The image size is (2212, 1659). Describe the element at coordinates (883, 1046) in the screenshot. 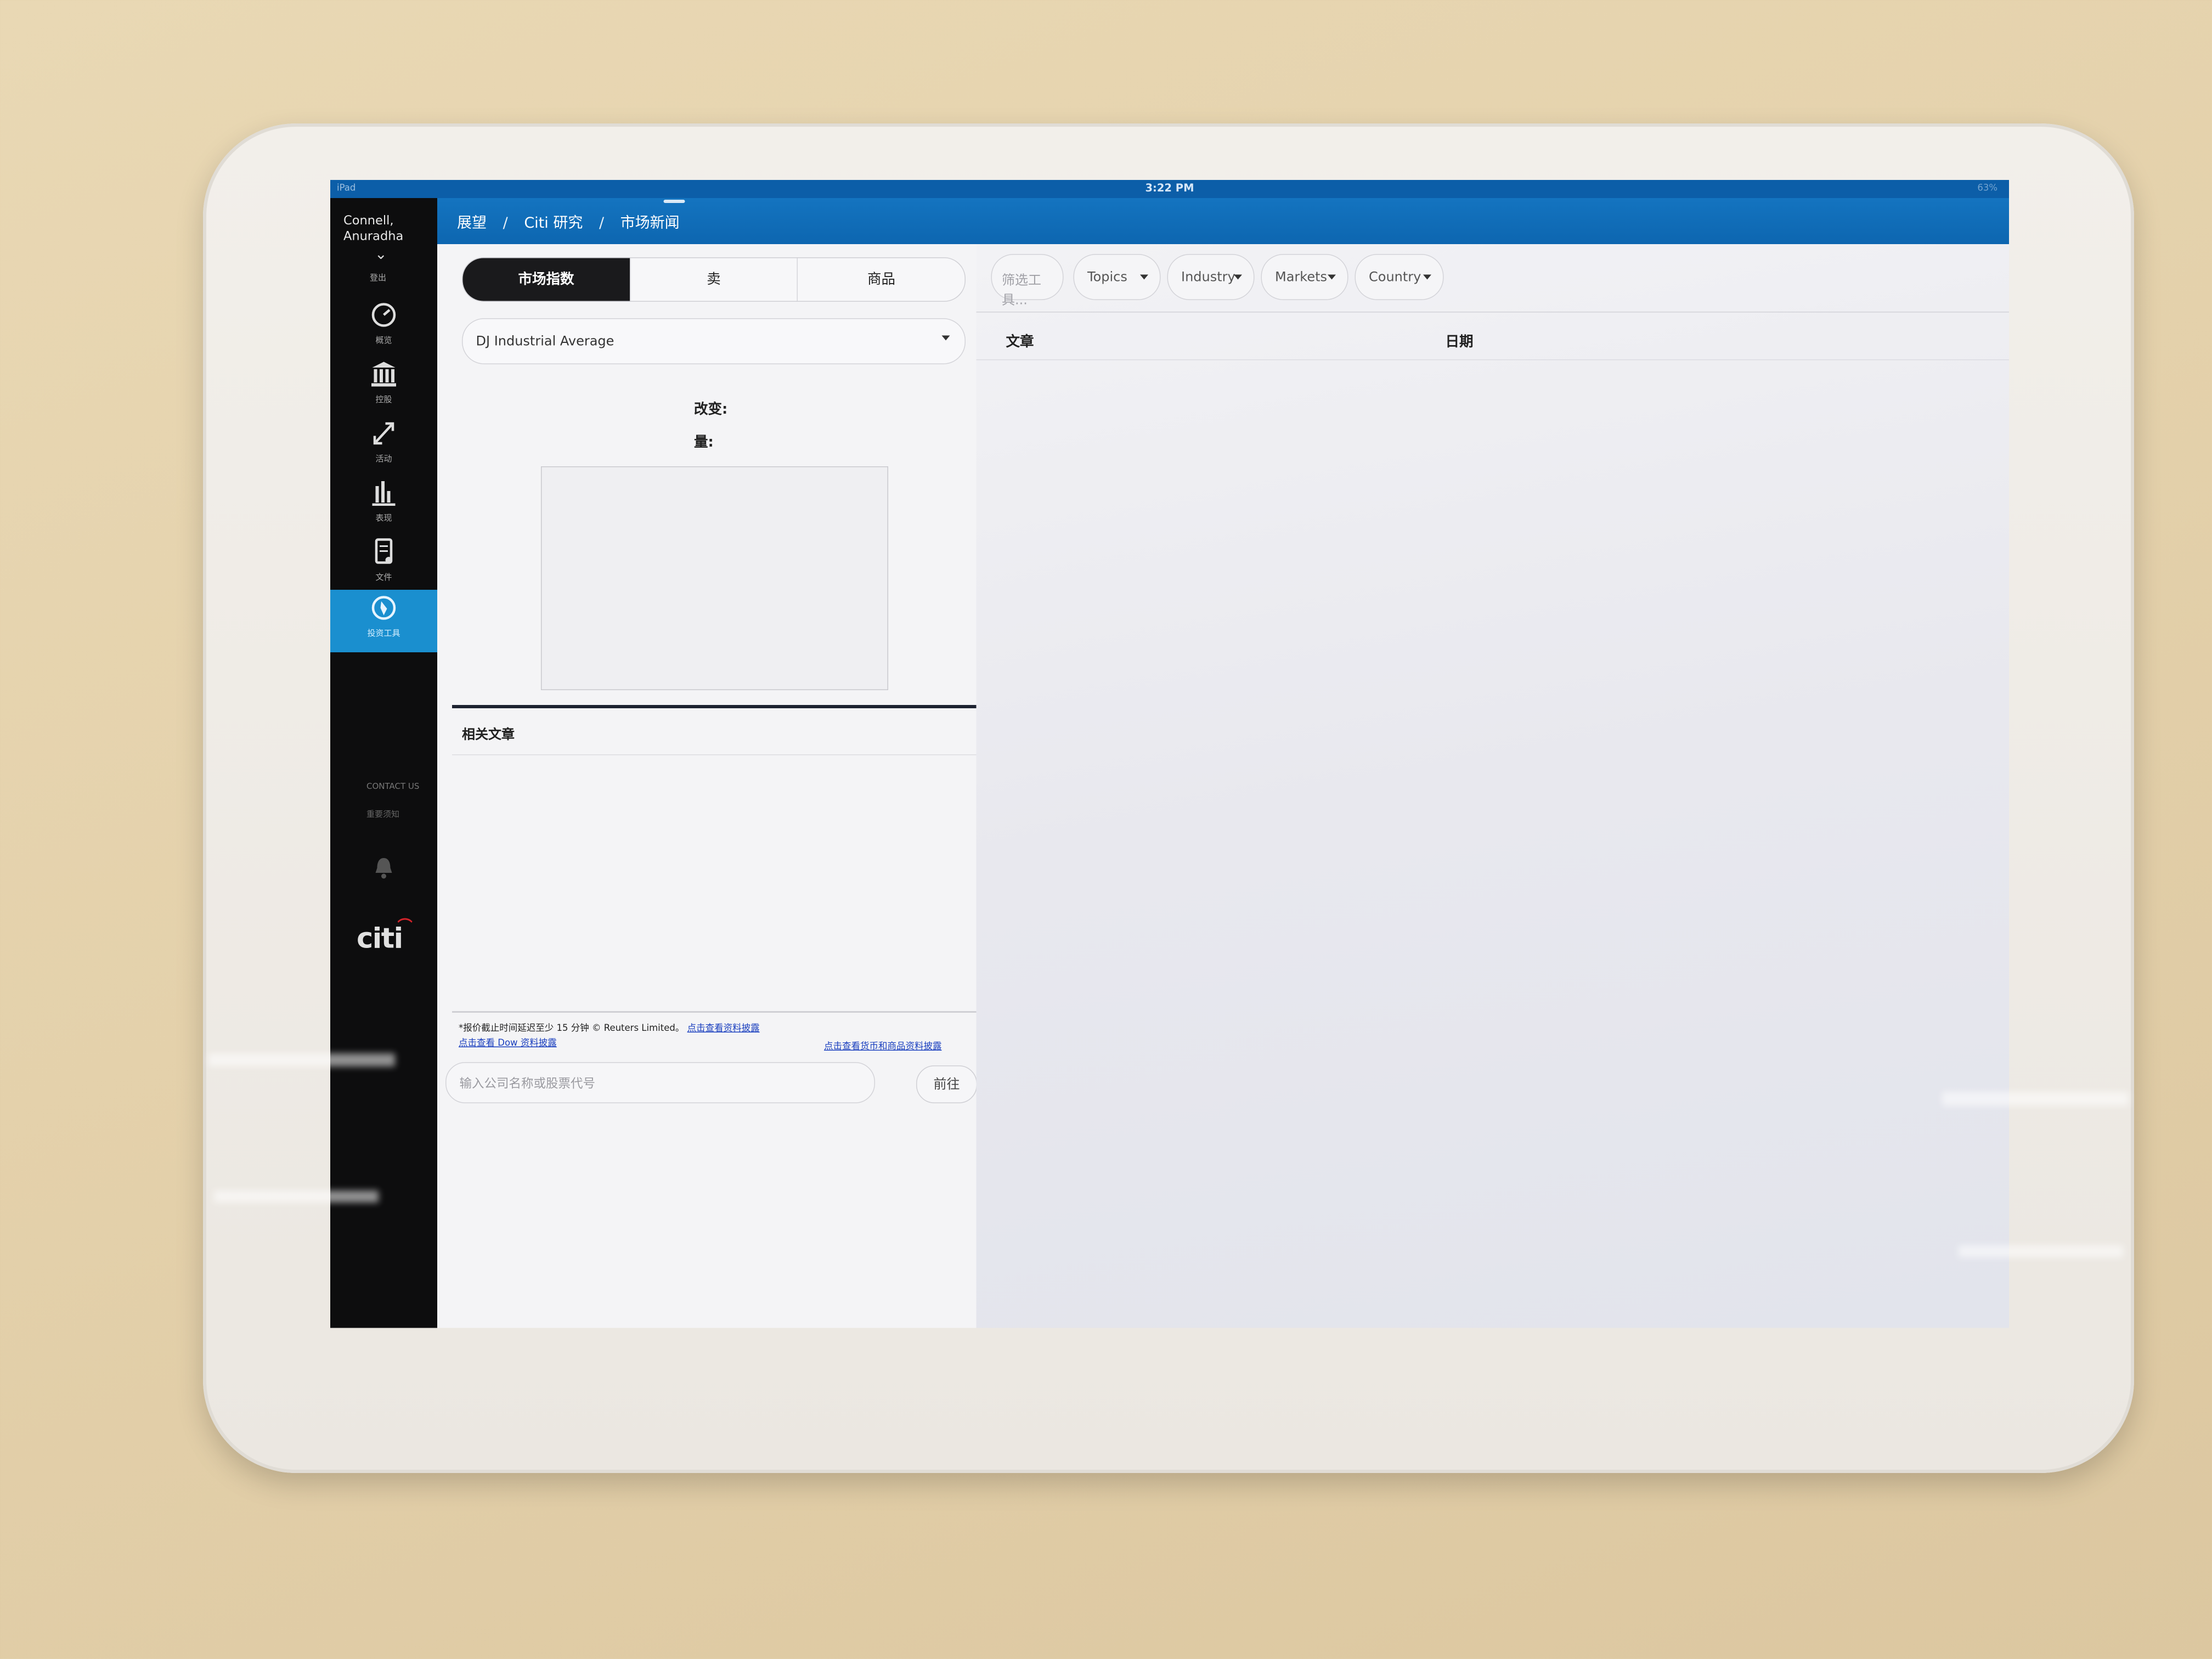

I see `fx-commodity-disclosure-link: 点击查看货币和商品资料披露` at that location.